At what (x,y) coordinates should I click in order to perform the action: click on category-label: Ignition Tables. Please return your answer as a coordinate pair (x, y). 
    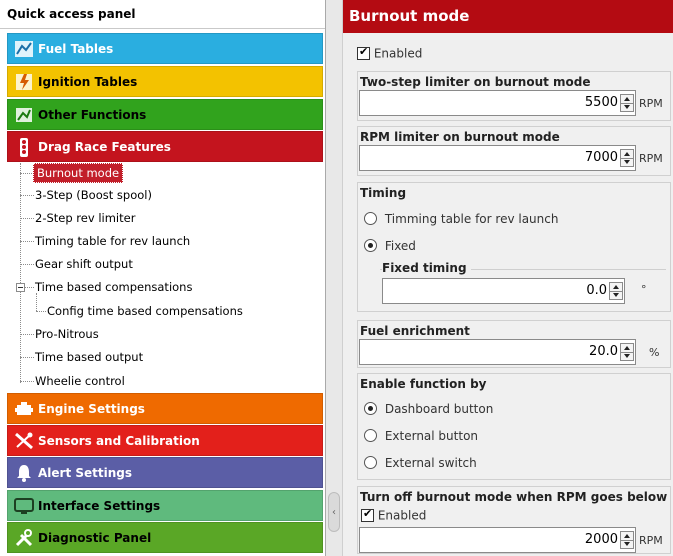
    Looking at the image, I should click on (88, 81).